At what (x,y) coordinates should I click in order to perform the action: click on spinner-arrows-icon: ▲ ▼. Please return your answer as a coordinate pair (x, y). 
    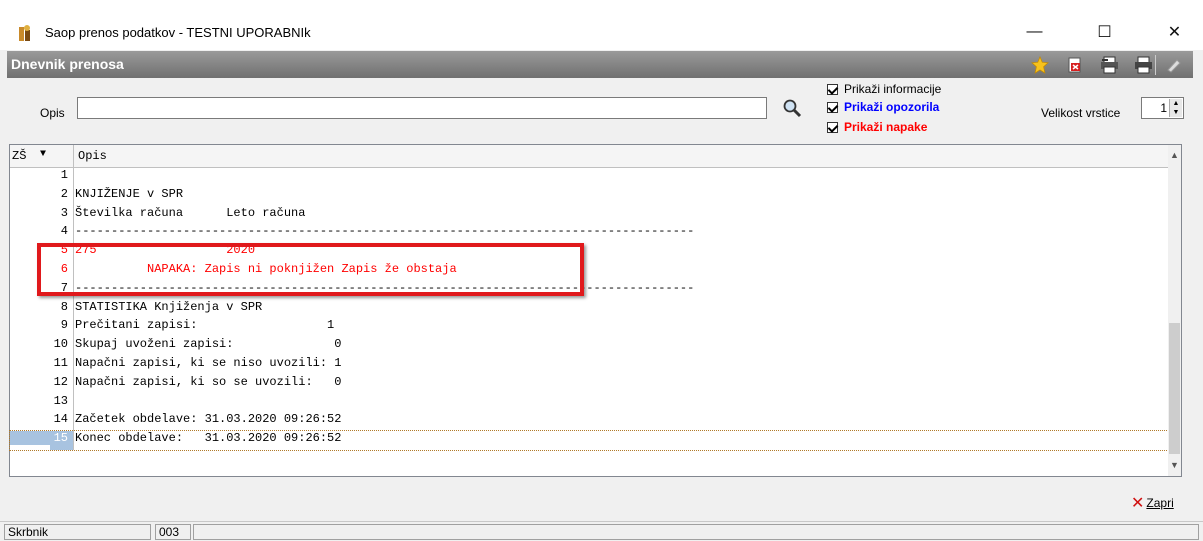
    Looking at the image, I should click on (1175, 108).